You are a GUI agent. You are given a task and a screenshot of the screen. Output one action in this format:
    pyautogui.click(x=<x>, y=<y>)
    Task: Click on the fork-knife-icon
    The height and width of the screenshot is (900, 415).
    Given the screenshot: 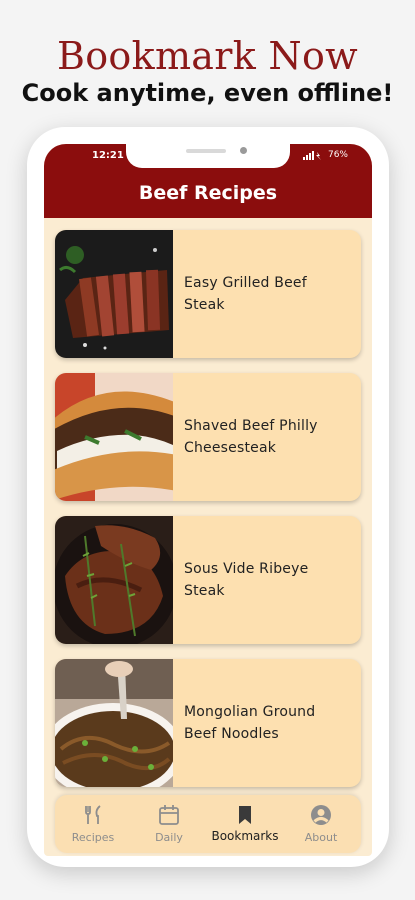 What is the action you would take?
    pyautogui.click(x=93, y=814)
    